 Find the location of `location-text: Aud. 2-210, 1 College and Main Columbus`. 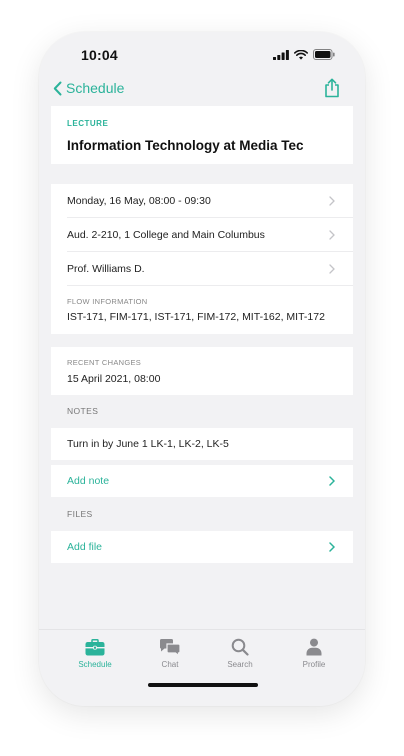

location-text: Aud. 2-210, 1 College and Main Columbus is located at coordinates (166, 234).